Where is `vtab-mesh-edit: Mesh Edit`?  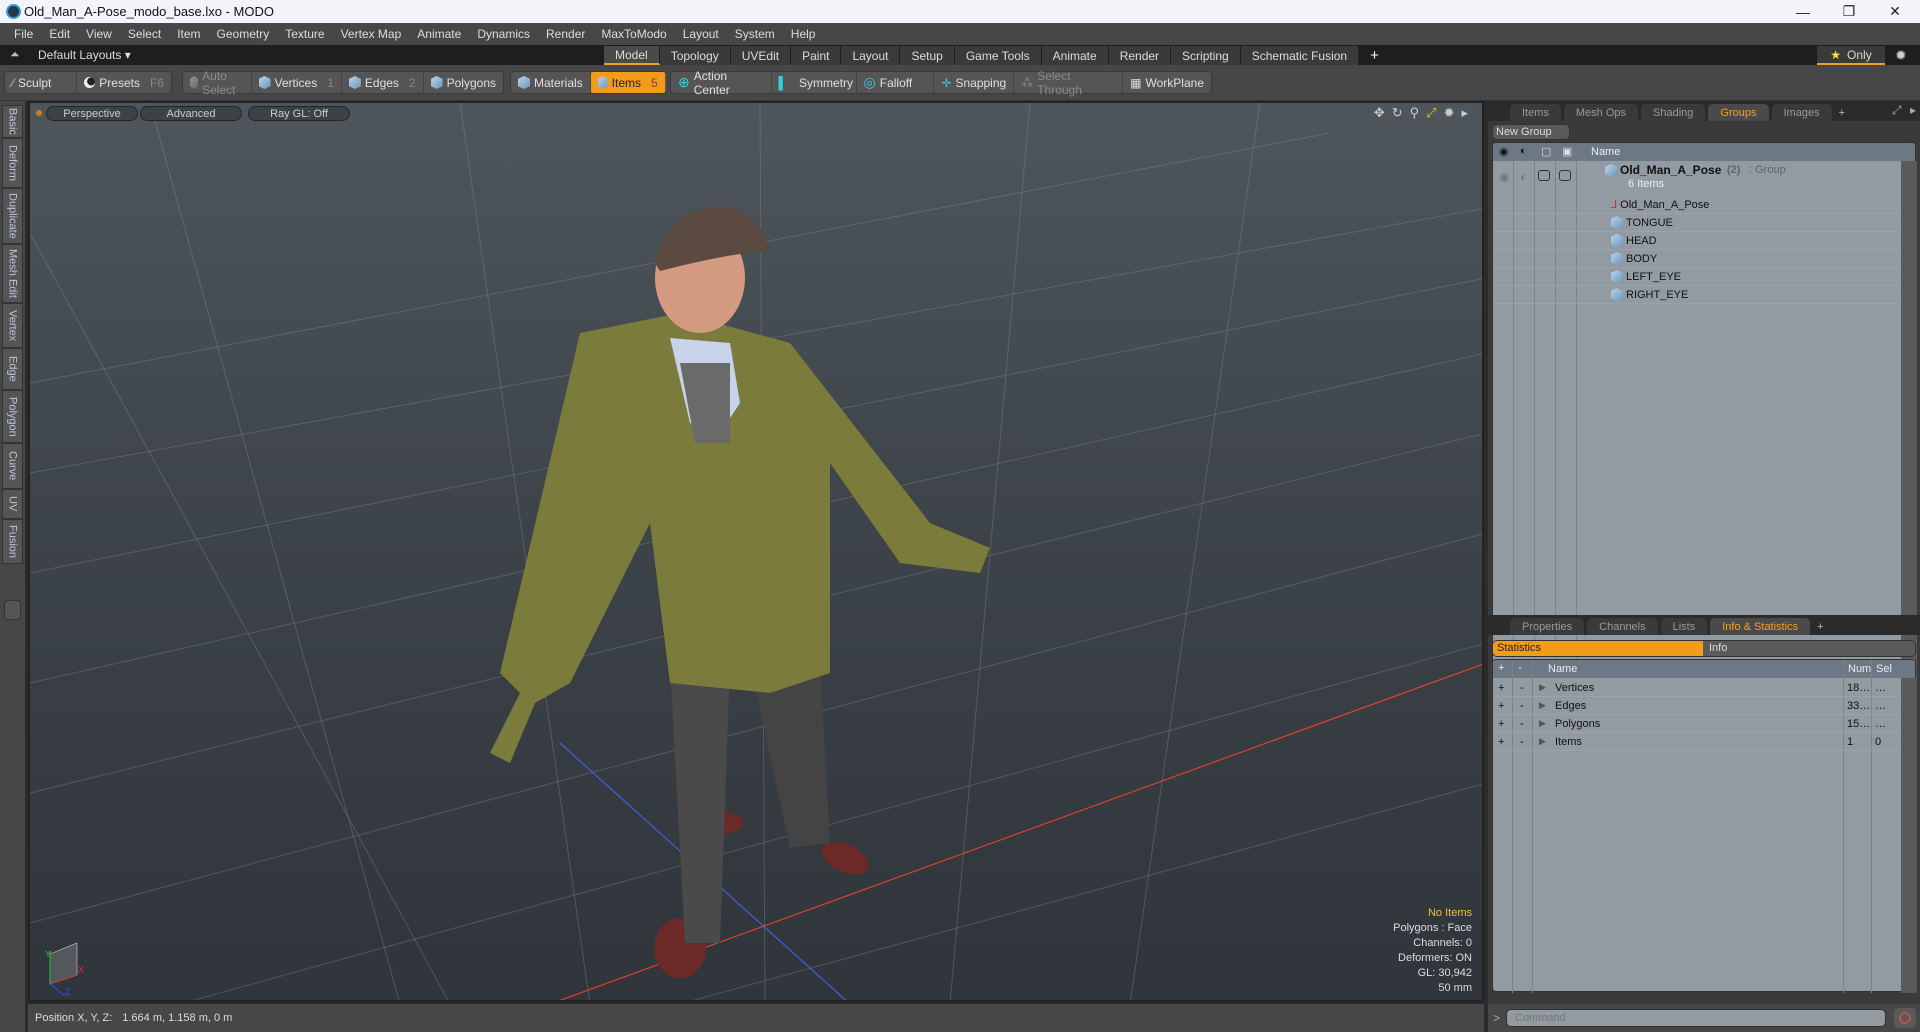 vtab-mesh-edit: Mesh Edit is located at coordinates (12, 273).